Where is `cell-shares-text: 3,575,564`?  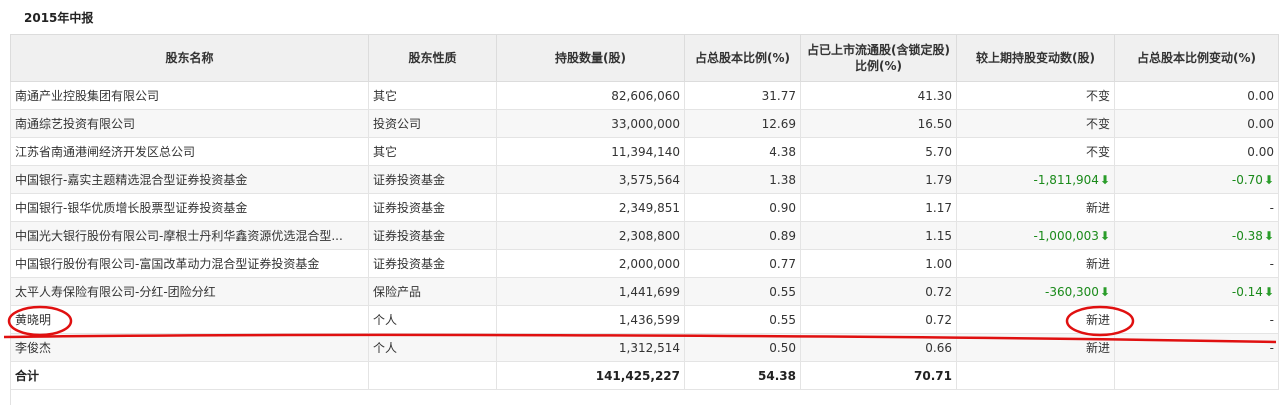
cell-shares-text: 3,575,564 is located at coordinates (649, 179).